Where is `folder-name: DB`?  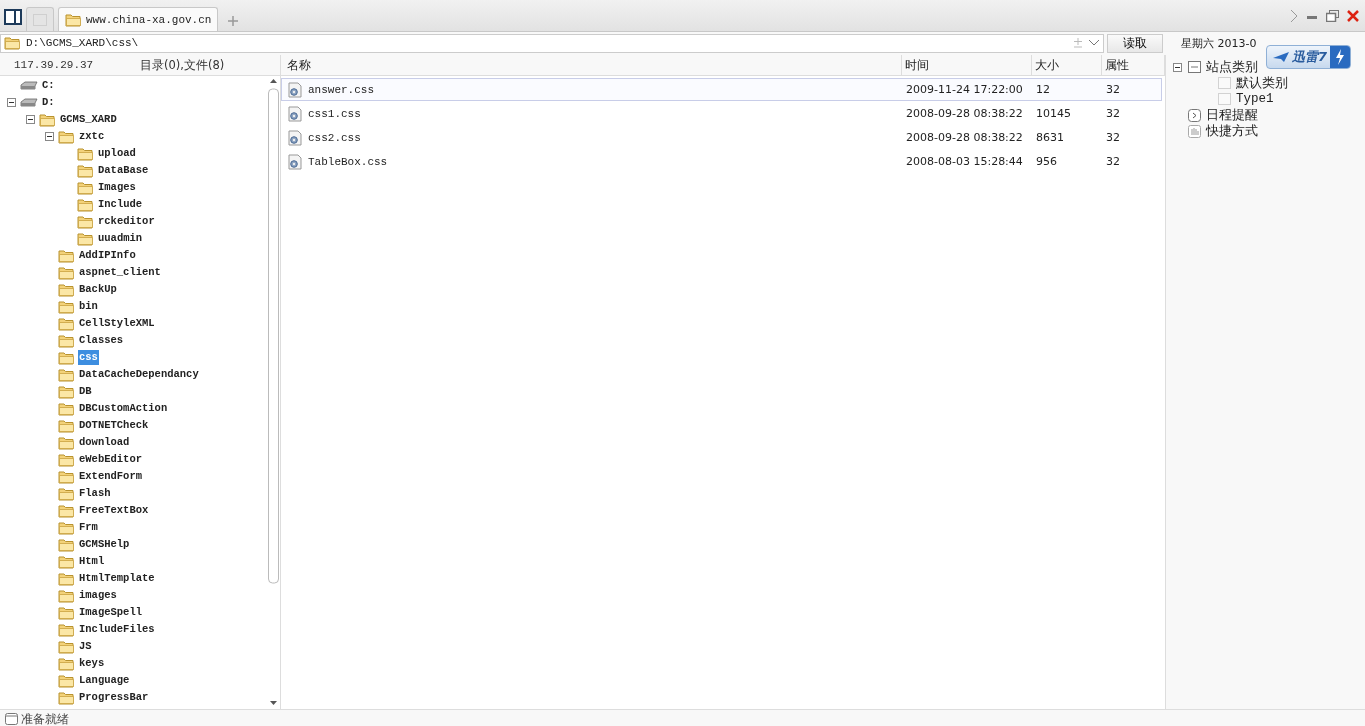
folder-name: DB is located at coordinates (85, 391).